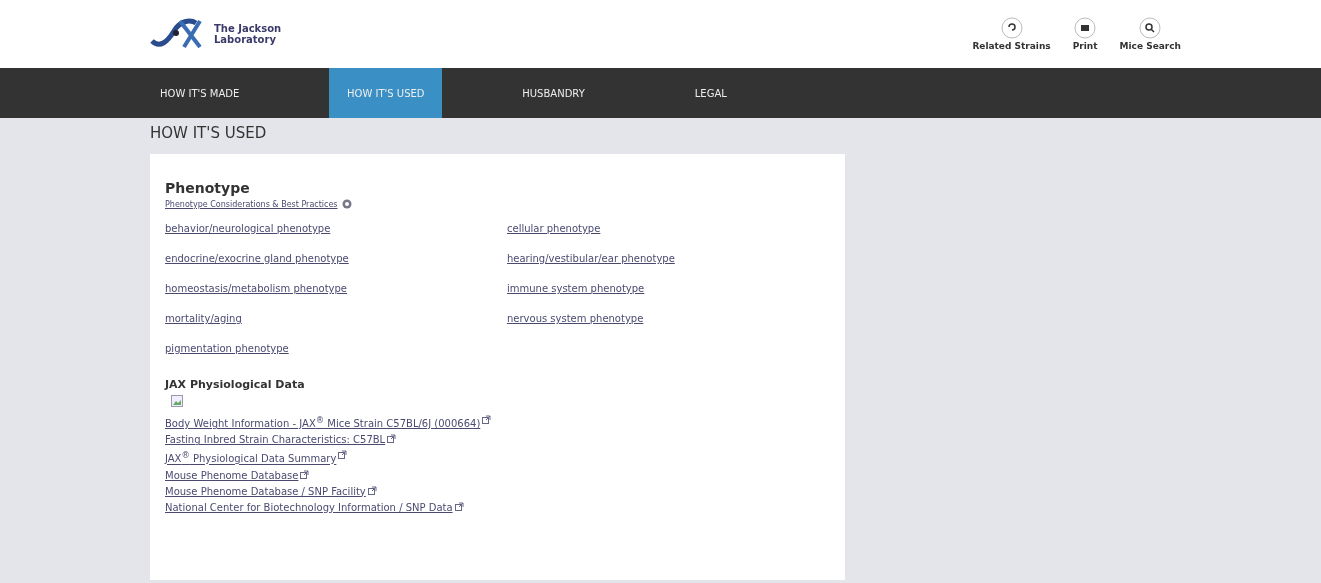  I want to click on refresh-icon, so click(1011, 28).